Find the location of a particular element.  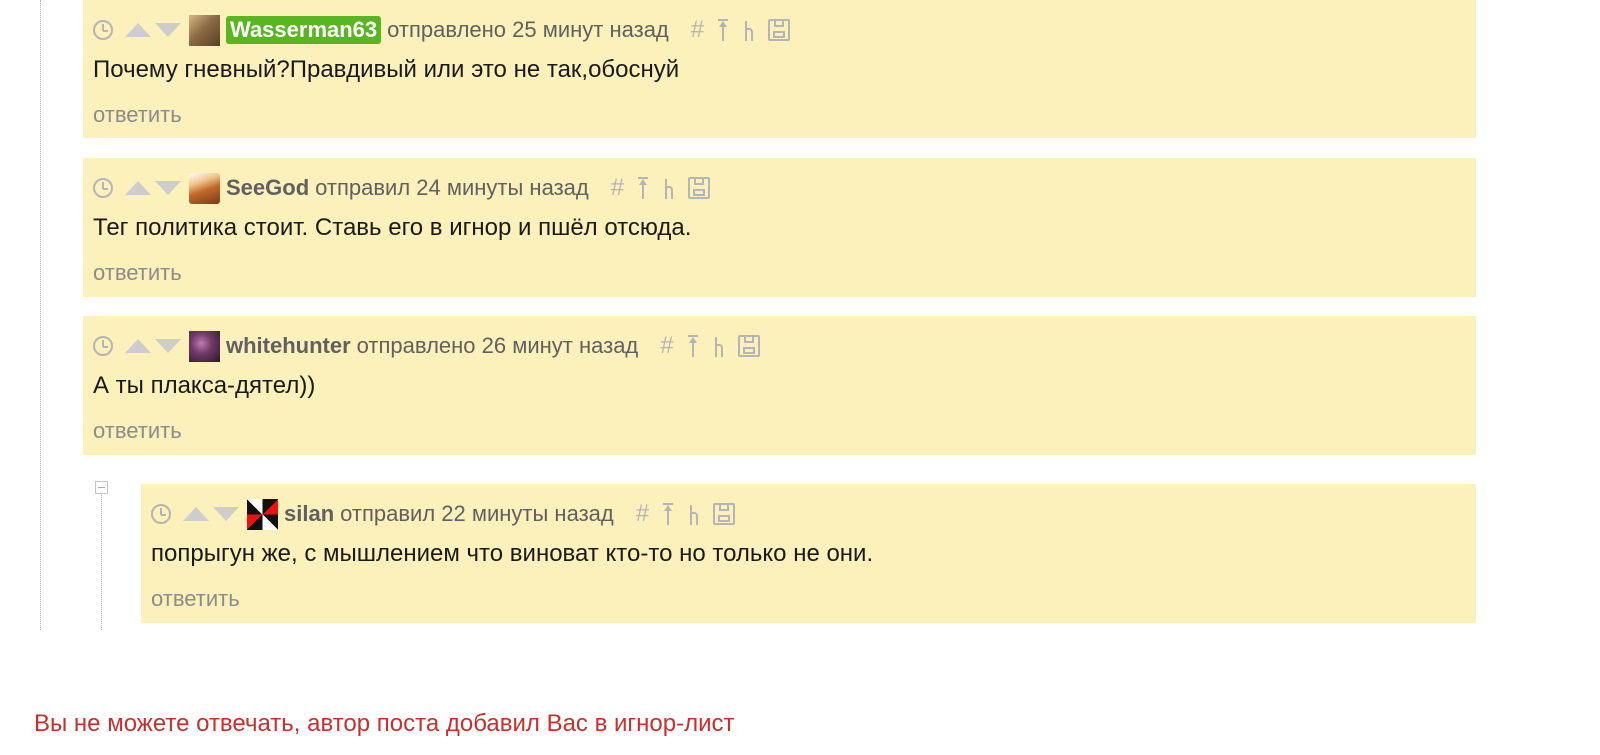

username: whitehunter is located at coordinates (288, 346).